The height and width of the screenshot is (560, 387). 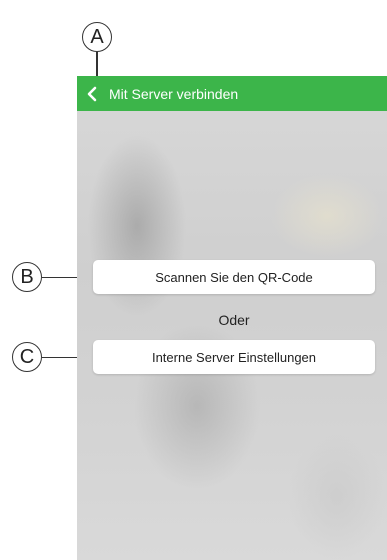 I want to click on callout-c: C, so click(x=27, y=357).